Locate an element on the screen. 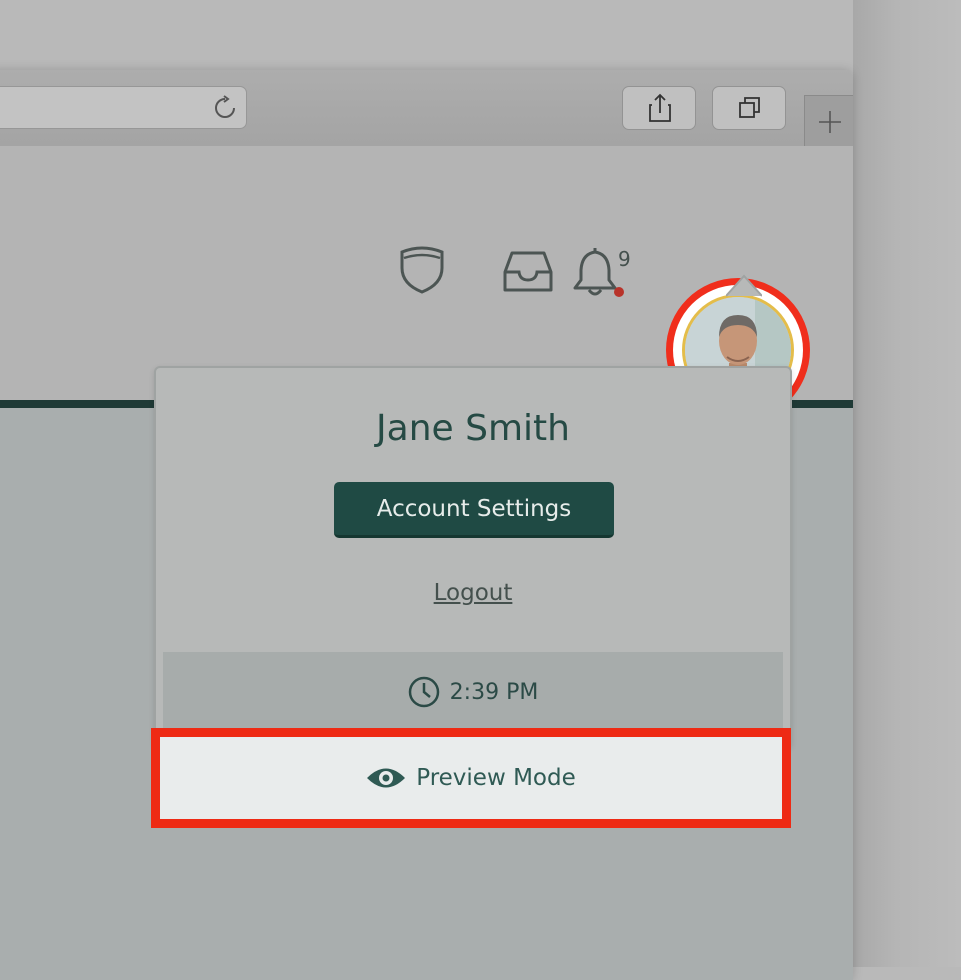 This screenshot has width=961, height=980. tabs-overview-button is located at coordinates (749, 108).